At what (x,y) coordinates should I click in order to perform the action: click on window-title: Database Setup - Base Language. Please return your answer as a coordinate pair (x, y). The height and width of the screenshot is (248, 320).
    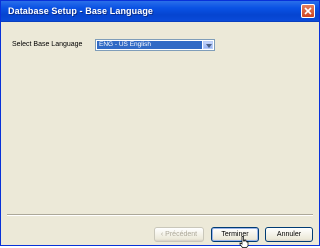
    Looking at the image, I should click on (81, 11).